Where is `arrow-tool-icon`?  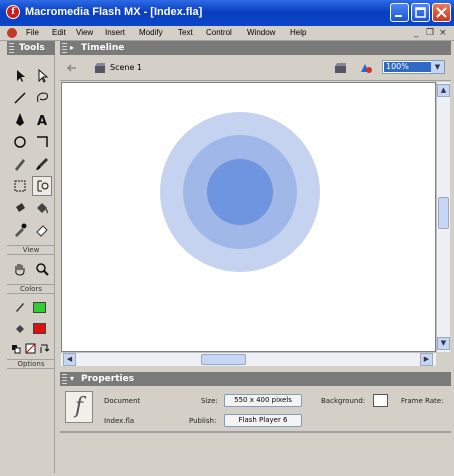
arrow-tool-icon is located at coordinates (20, 76).